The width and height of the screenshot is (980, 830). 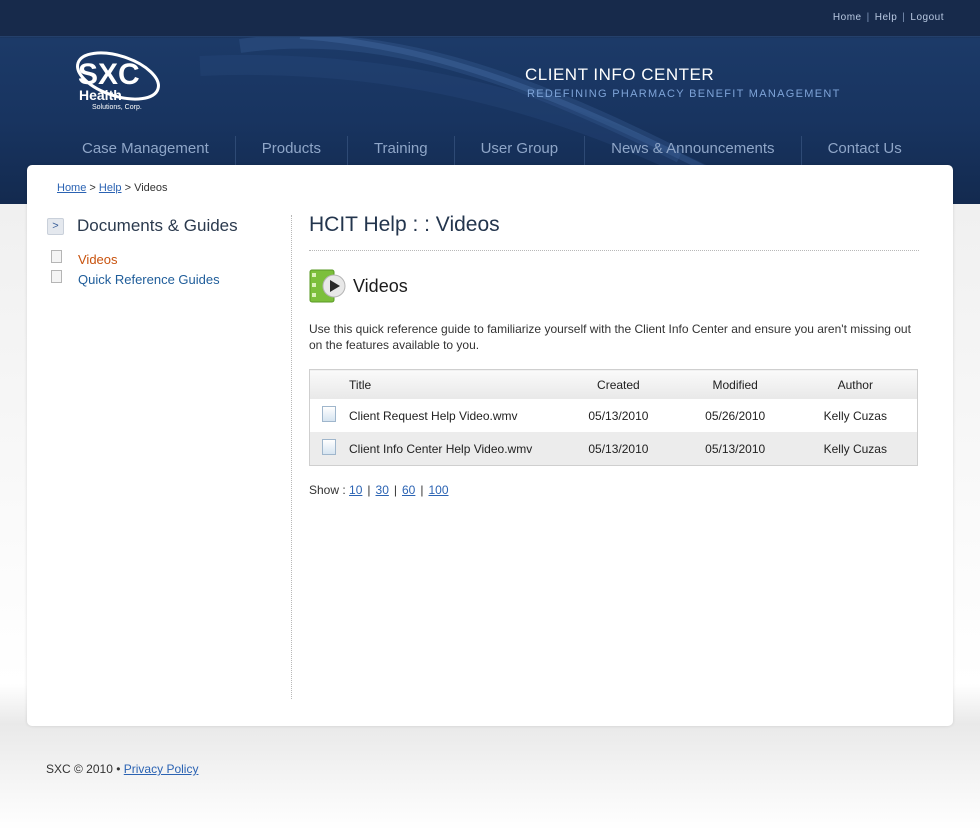 What do you see at coordinates (151, 188) in the screenshot?
I see `breadcrumb-current: Videos` at bounding box center [151, 188].